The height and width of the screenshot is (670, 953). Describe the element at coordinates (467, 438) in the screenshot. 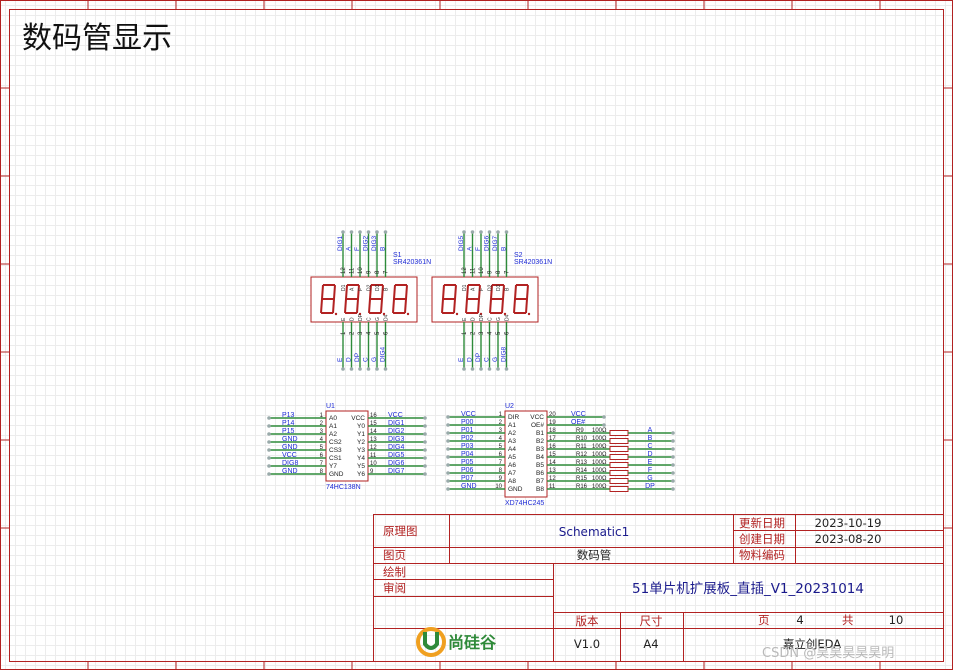

I see `u2-left-net: P02` at that location.